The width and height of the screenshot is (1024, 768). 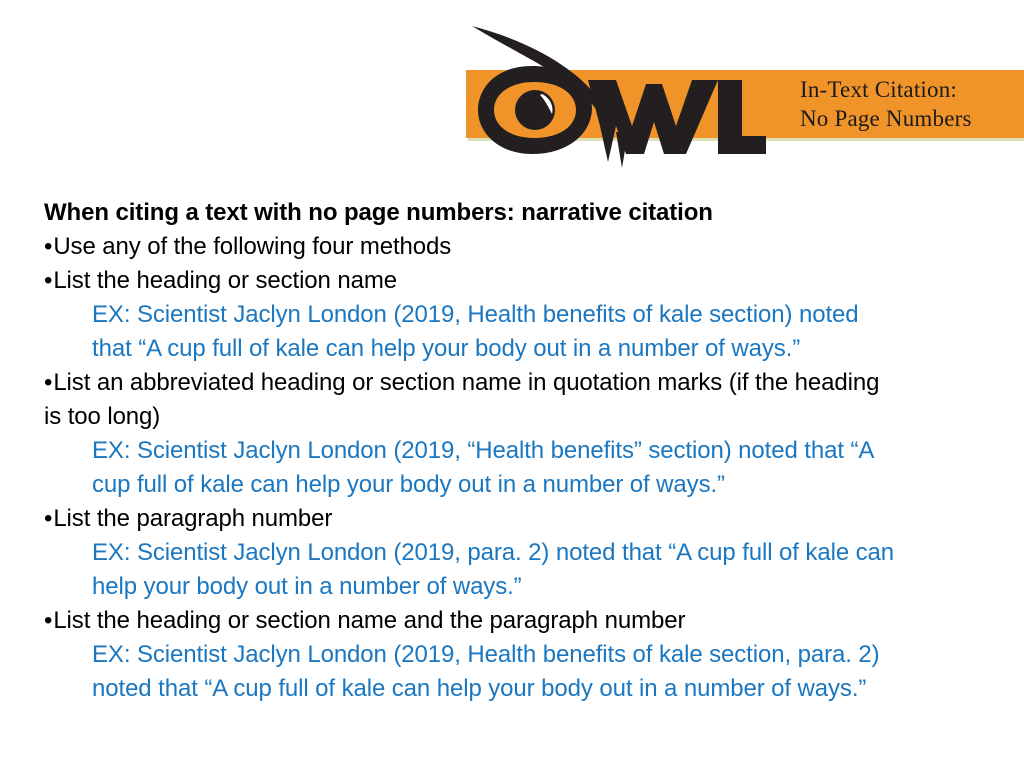 What do you see at coordinates (879, 89) in the screenshot?
I see `banner-title-line-1: In-Text Citation:` at bounding box center [879, 89].